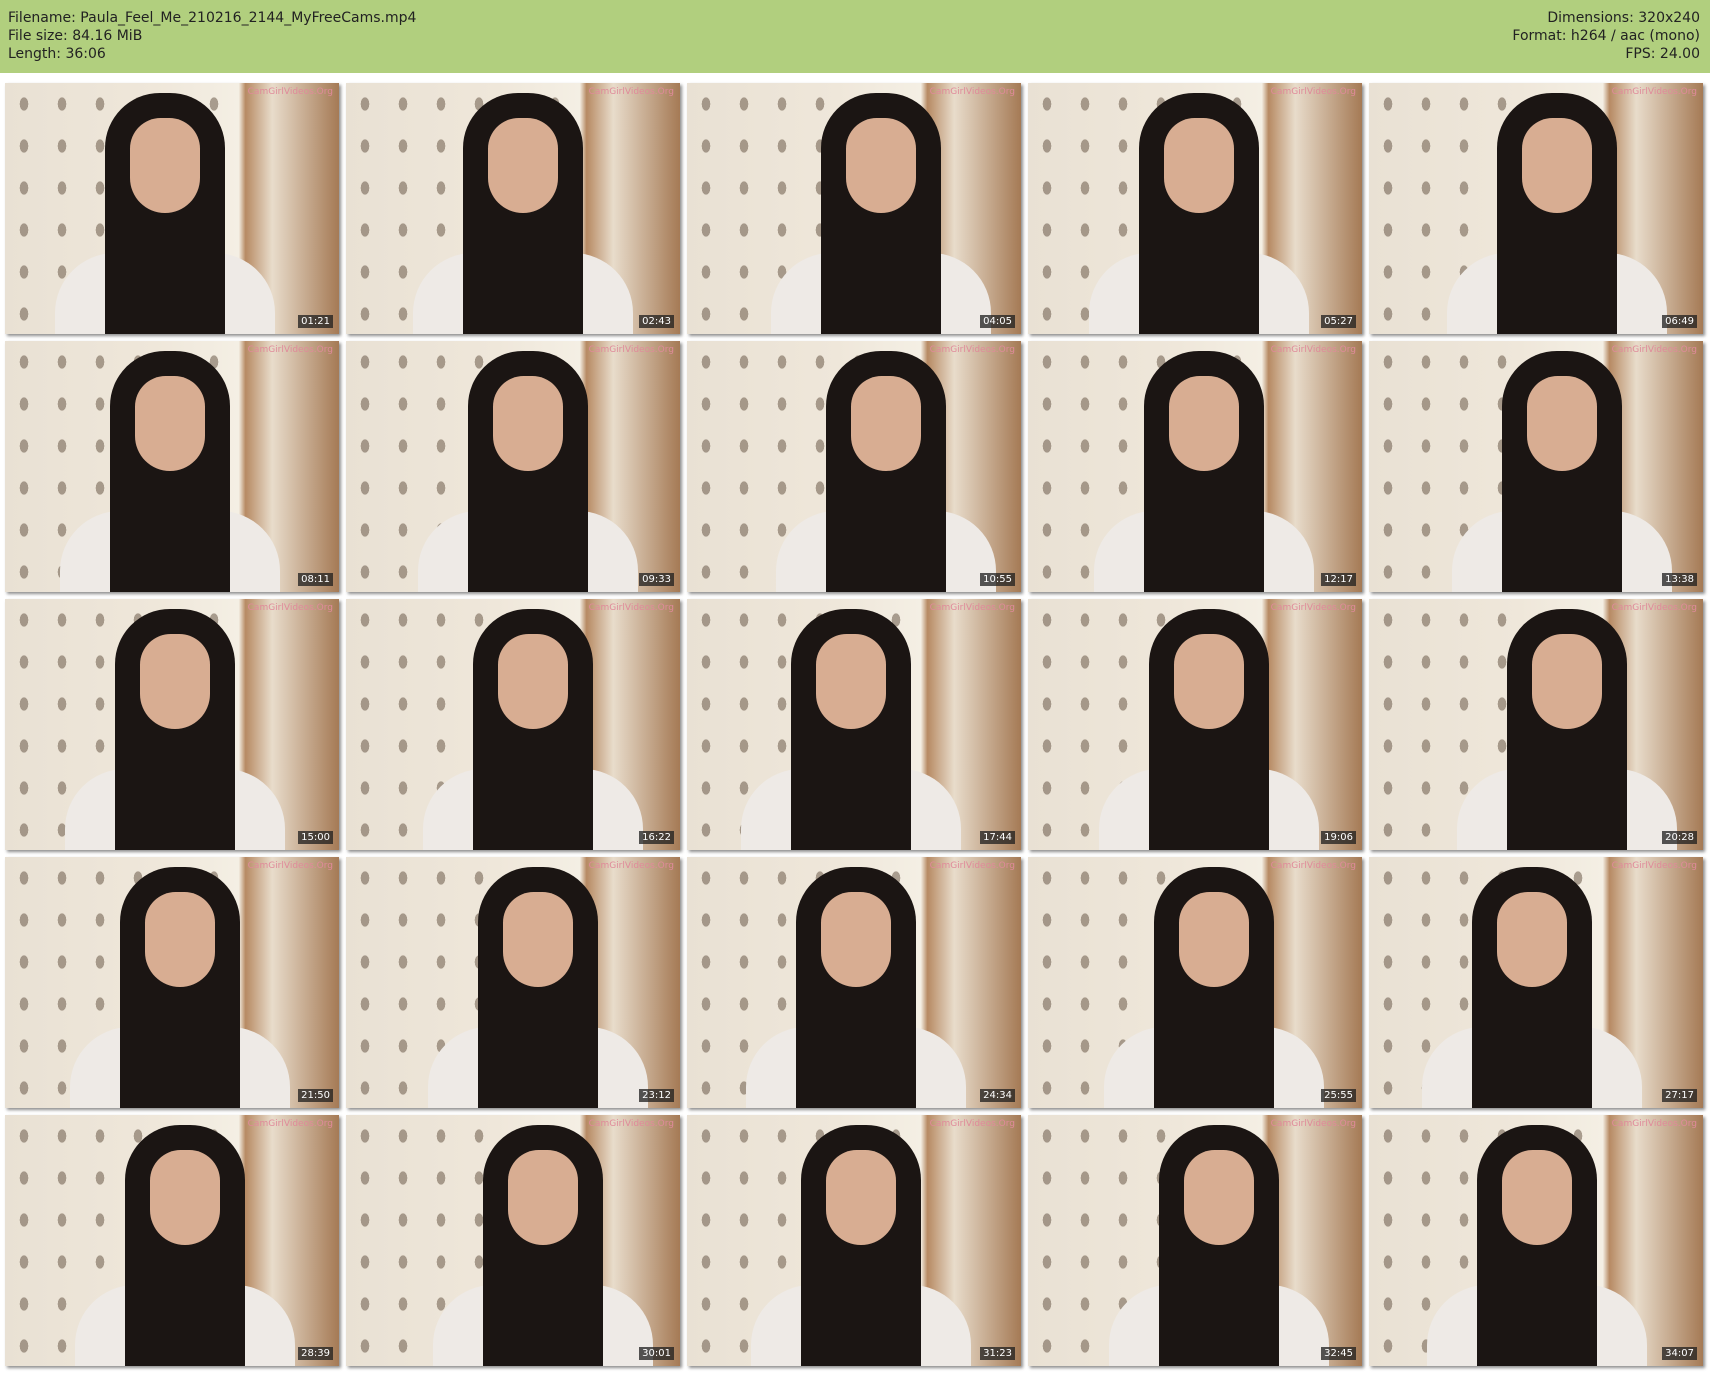 The height and width of the screenshot is (1373, 1710). Describe the element at coordinates (997, 1095) in the screenshot. I see `timestamp: 24:34` at that location.